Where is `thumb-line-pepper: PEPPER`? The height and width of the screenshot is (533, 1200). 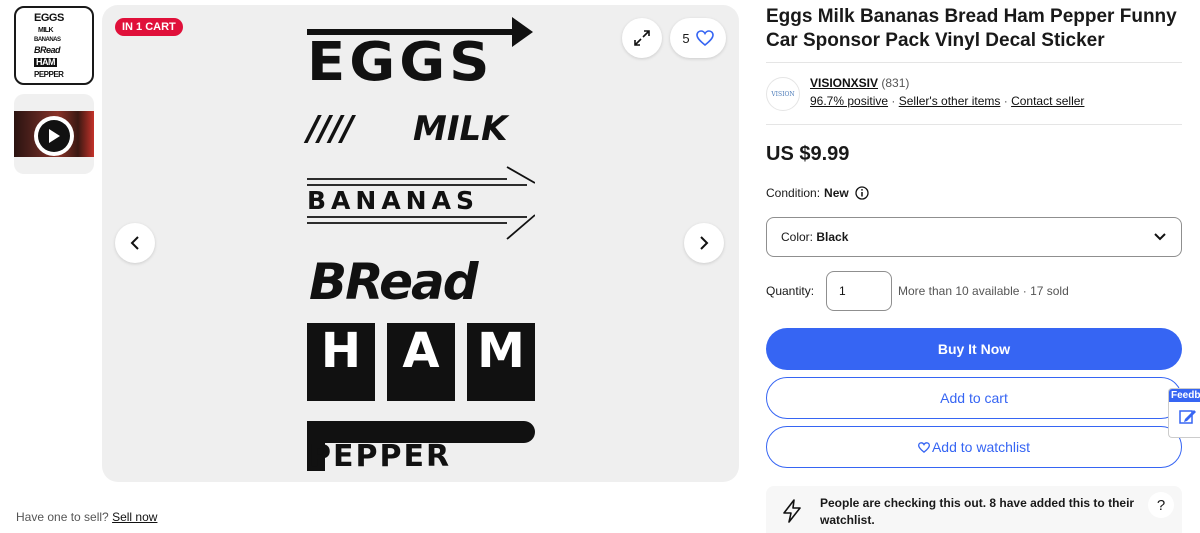 thumb-line-pepper: PEPPER is located at coordinates (49, 74).